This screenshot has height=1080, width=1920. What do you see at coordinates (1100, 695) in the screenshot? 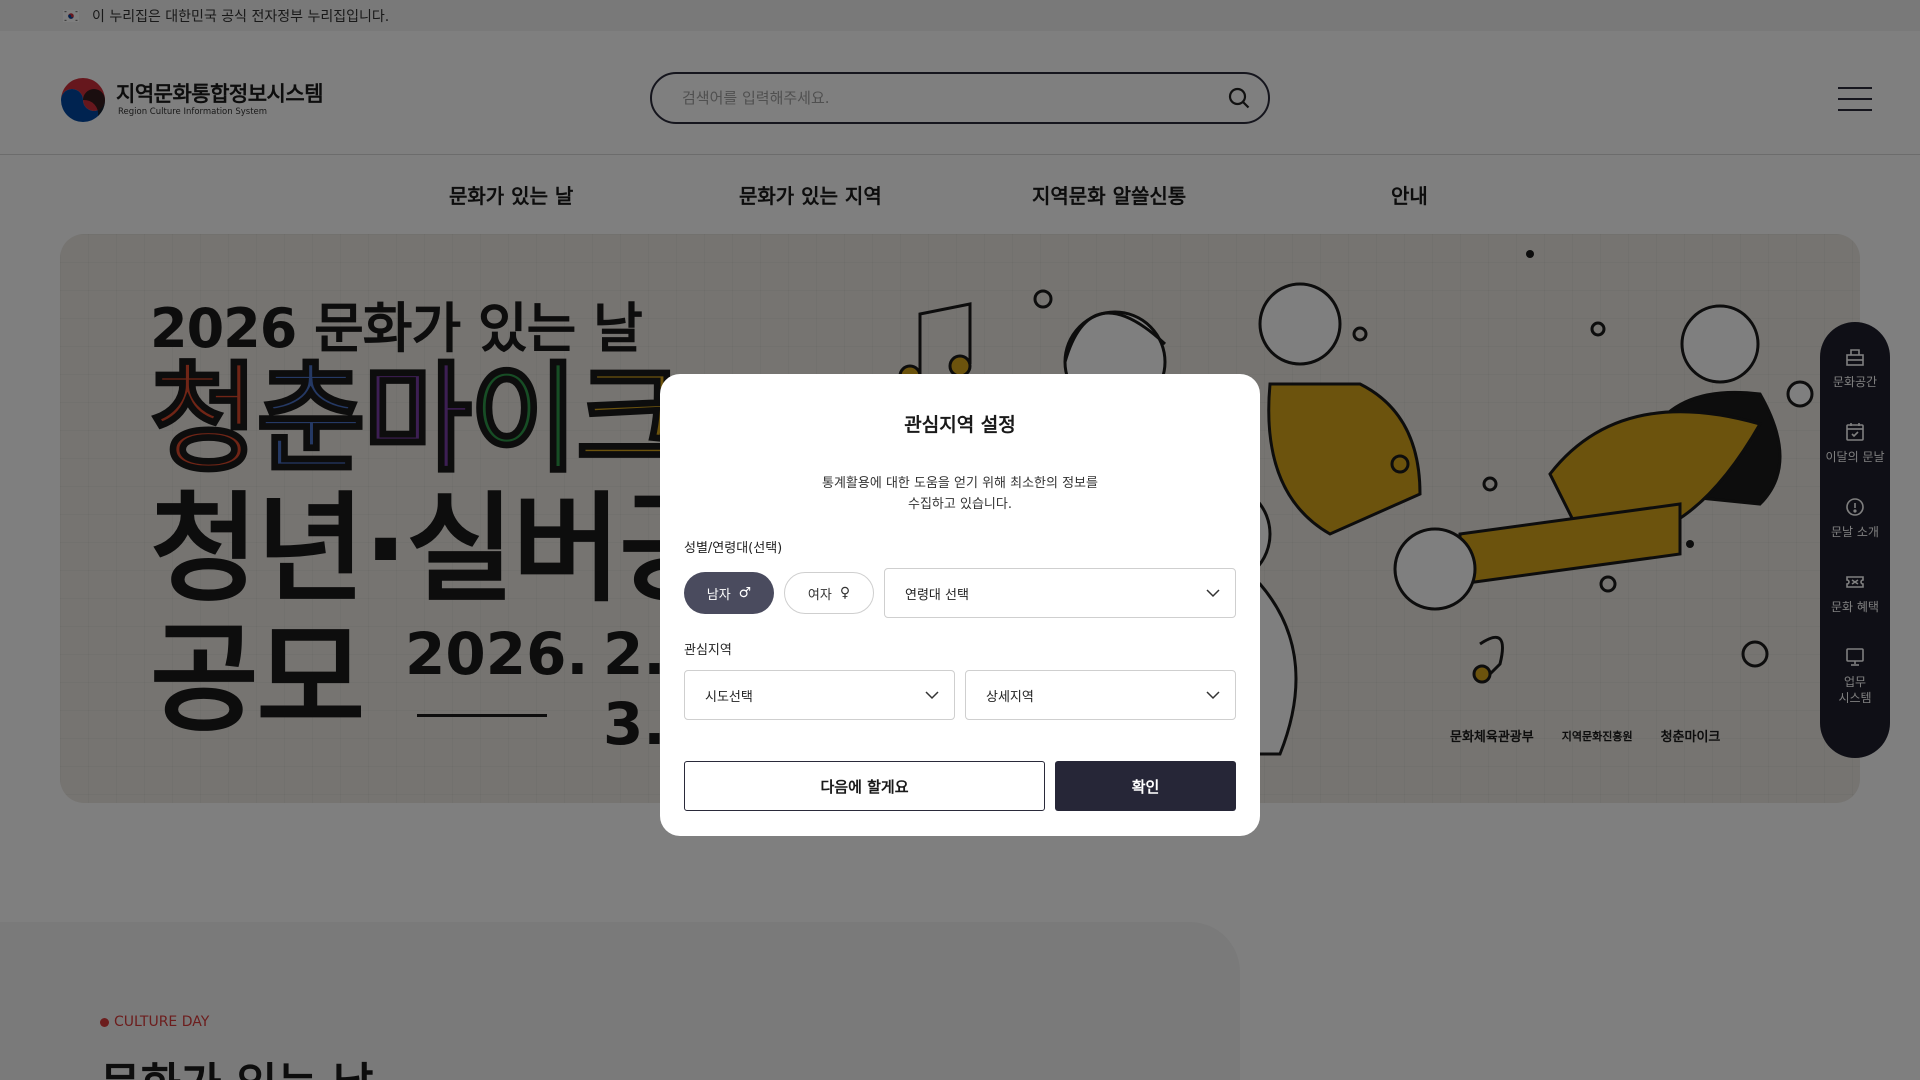
I see `detail-region-select: 상세지역` at bounding box center [1100, 695].